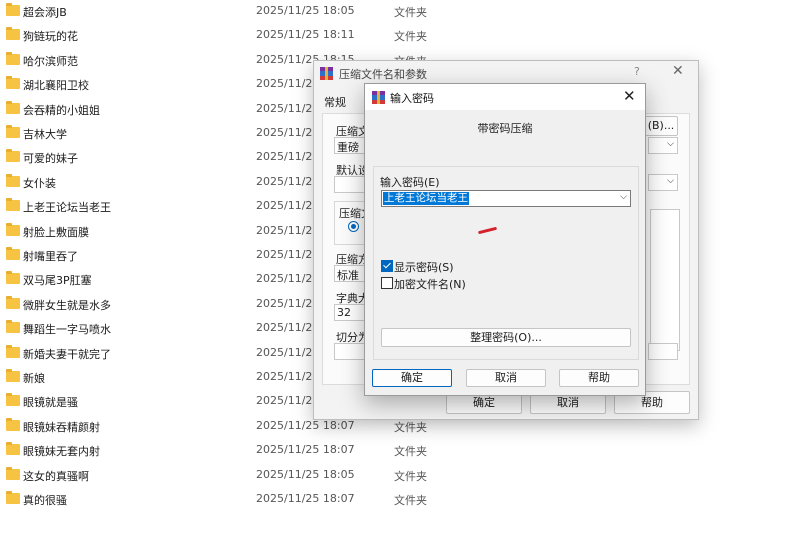  What do you see at coordinates (45, 134) in the screenshot?
I see `file-name: 吉林大学` at bounding box center [45, 134].